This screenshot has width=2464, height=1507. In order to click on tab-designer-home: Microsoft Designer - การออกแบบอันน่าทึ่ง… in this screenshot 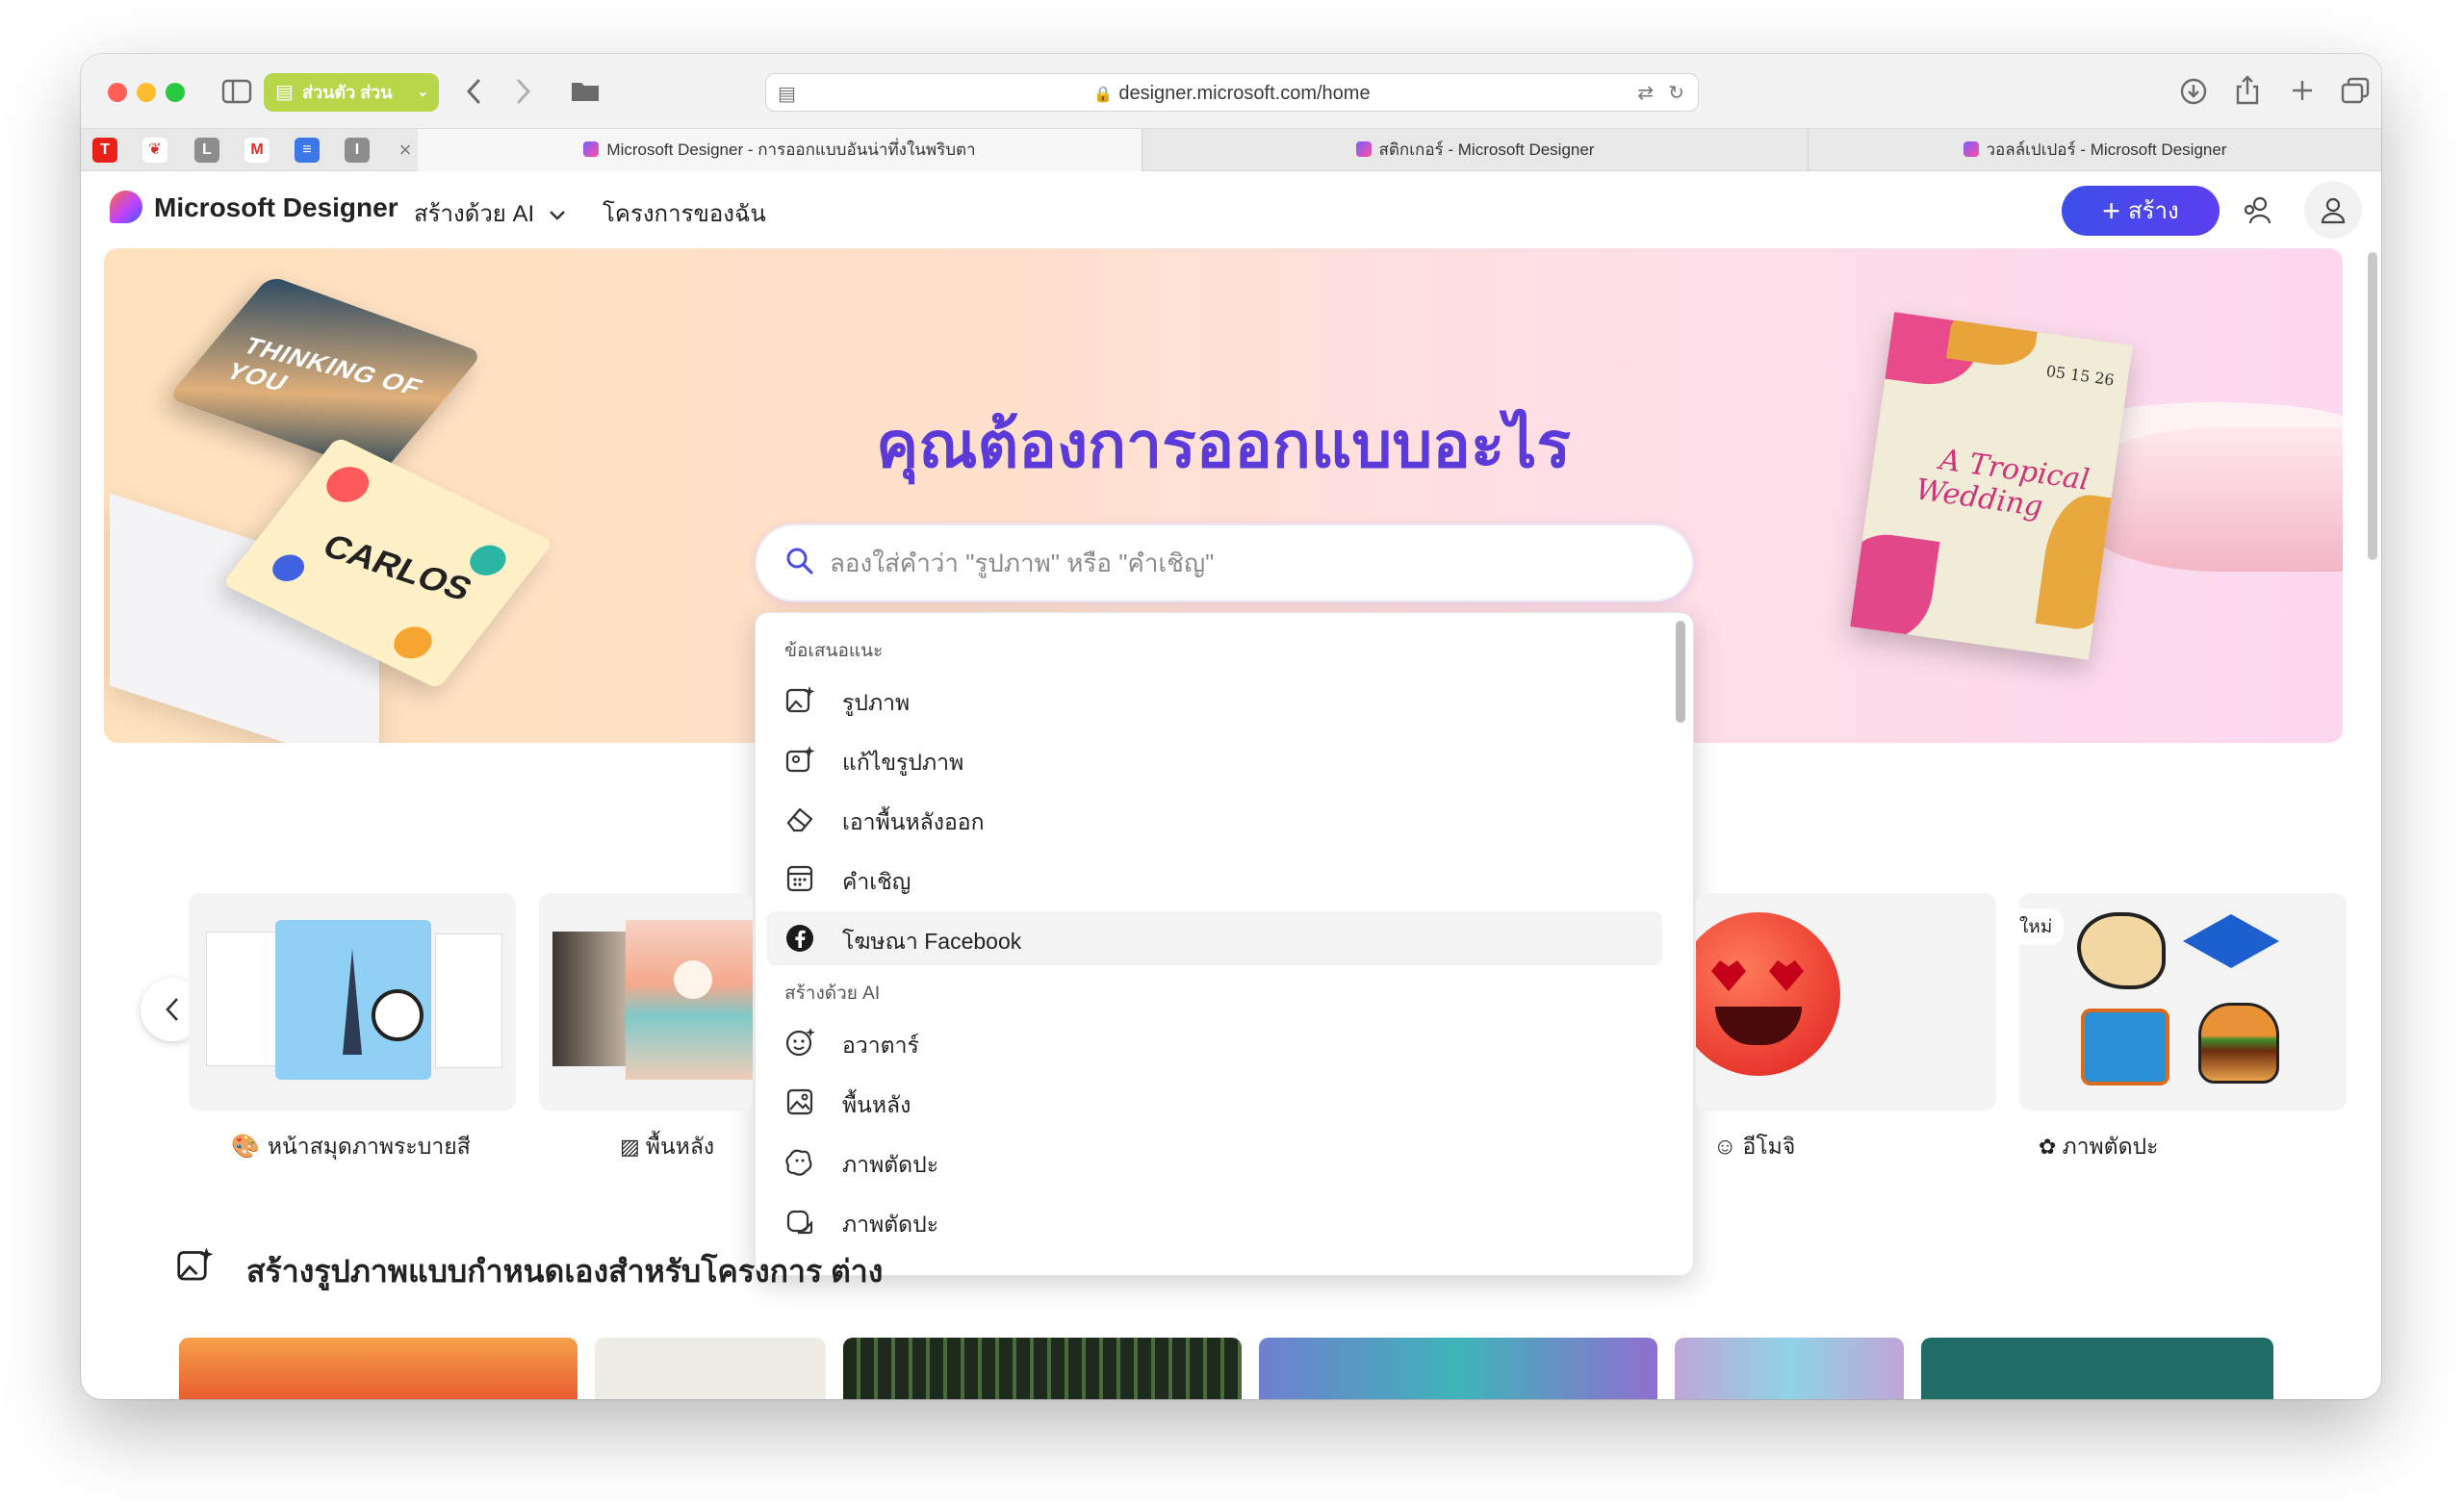, I will do `click(780, 150)`.